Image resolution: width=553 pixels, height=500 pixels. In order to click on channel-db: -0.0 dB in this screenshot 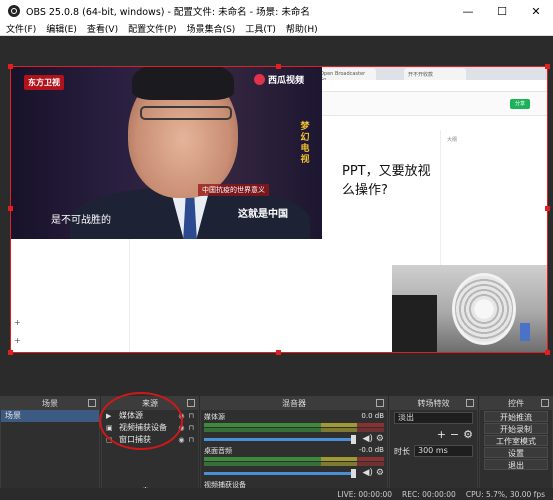, I will do `click(371, 450)`.